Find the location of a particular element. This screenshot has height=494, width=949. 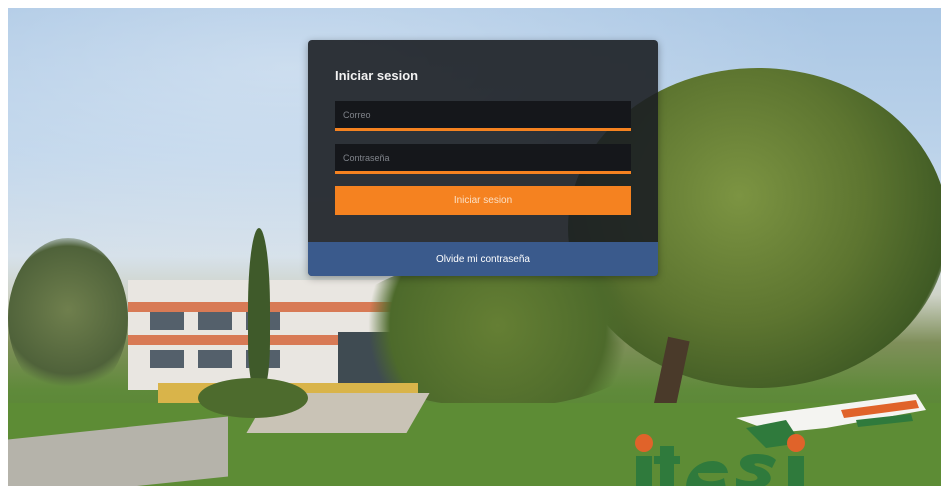

bushes is located at coordinates (253, 398).